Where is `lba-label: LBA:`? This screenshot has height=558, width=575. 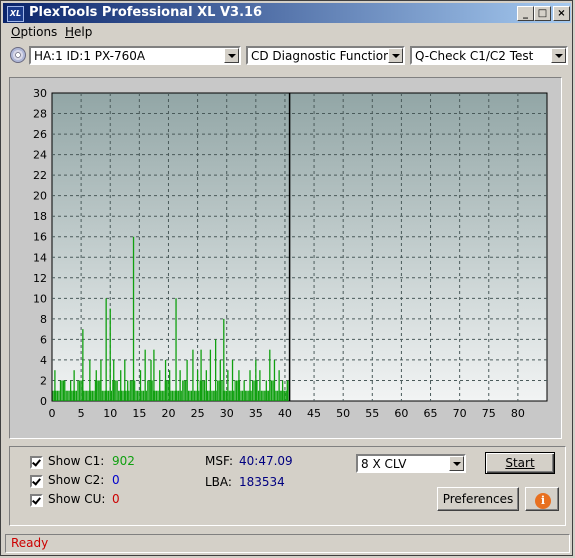
lba-label: LBA: is located at coordinates (218, 482).